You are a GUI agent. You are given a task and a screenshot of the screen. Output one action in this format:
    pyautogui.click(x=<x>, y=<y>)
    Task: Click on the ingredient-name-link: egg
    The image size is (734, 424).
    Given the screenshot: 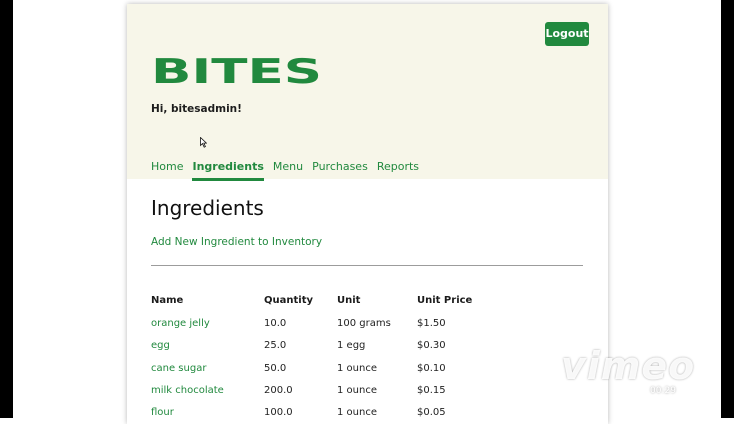 What is the action you would take?
    pyautogui.click(x=160, y=345)
    